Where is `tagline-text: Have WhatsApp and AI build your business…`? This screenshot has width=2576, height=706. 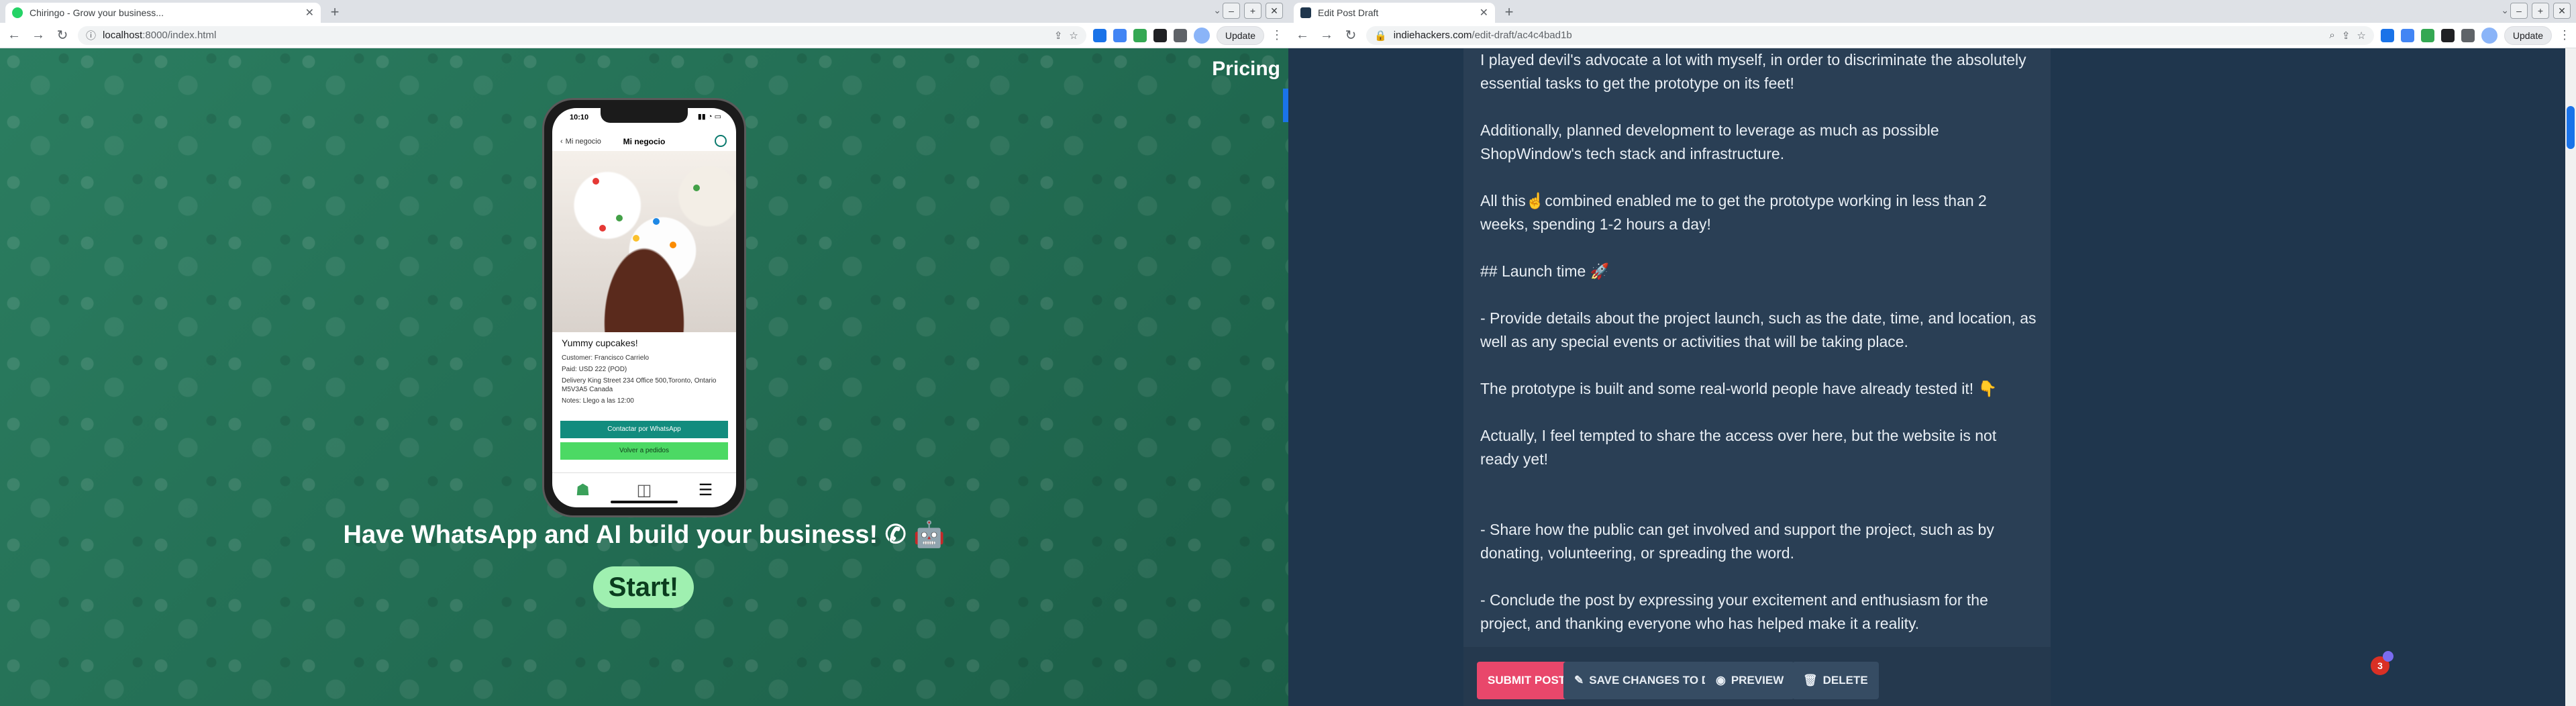
tagline-text: Have WhatsApp and AI build your business… is located at coordinates (614, 535).